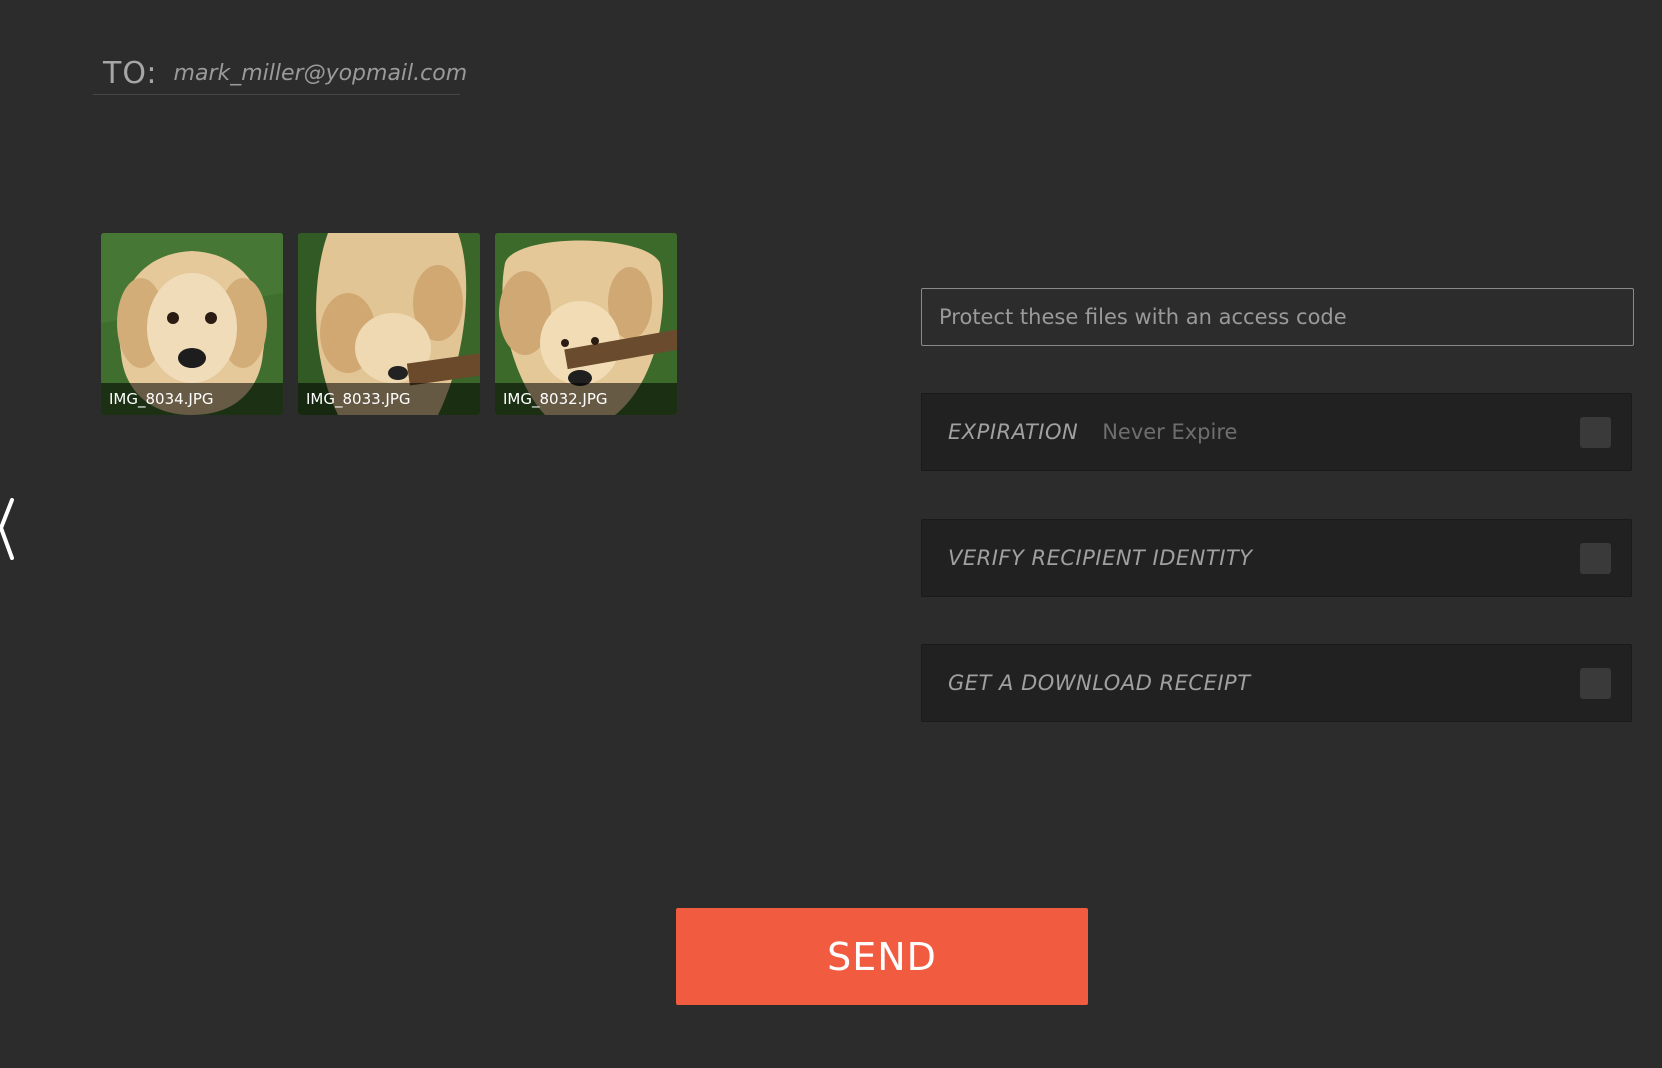  Describe the element at coordinates (192, 324) in the screenshot. I see `attachment-thumbnail: IMG_8034.JPG` at that location.